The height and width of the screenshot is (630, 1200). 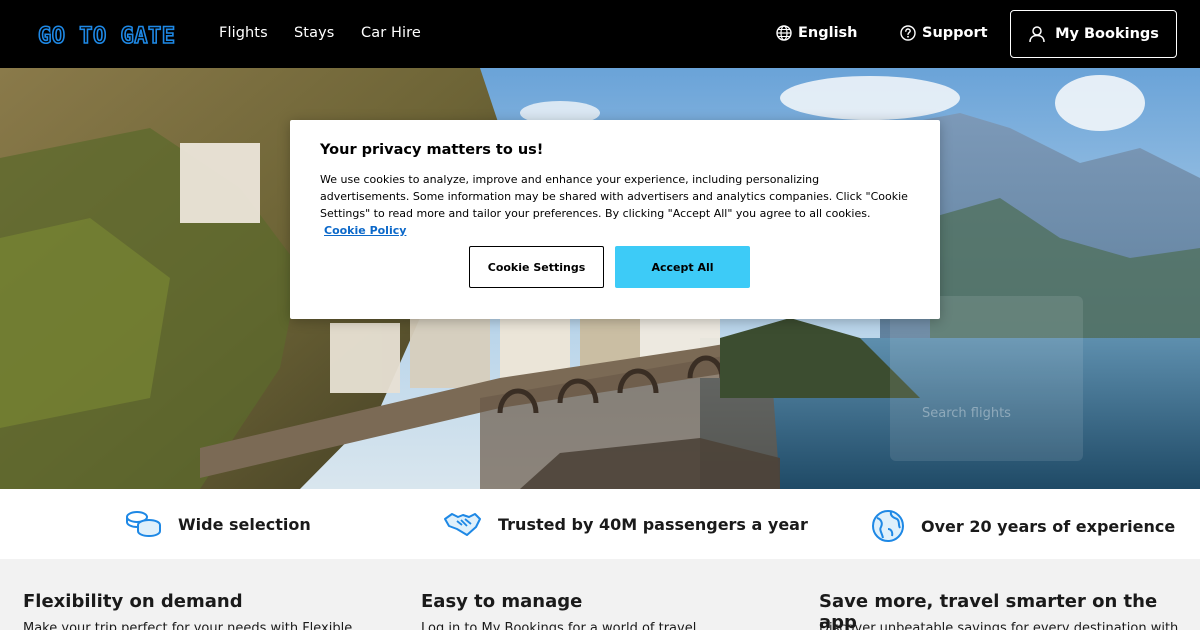 I want to click on coins-icon, so click(x=143, y=524).